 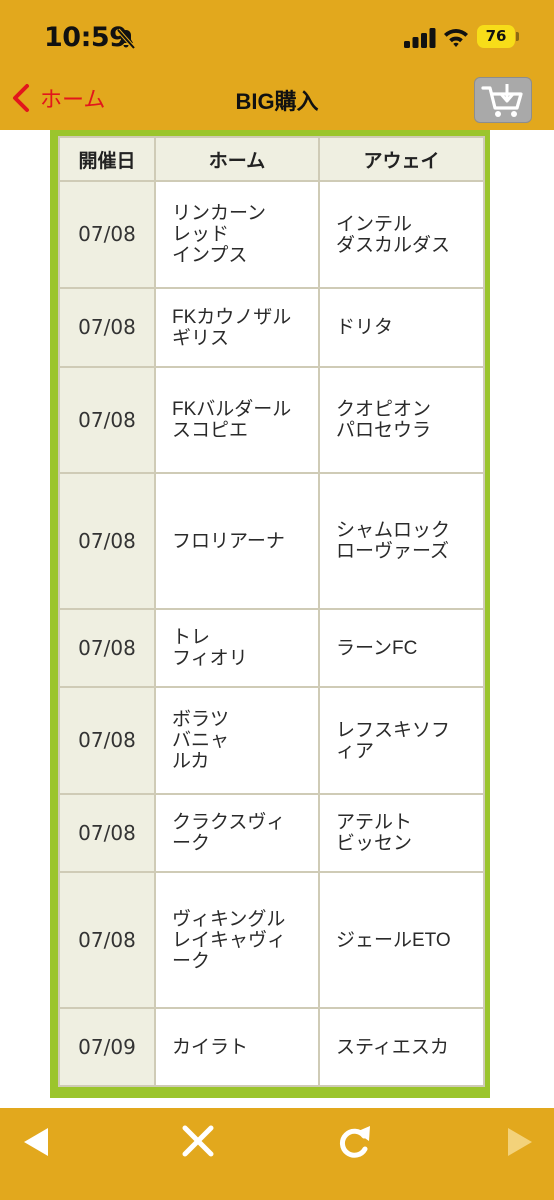 I want to click on away-team: ドリタ, so click(x=401, y=327).